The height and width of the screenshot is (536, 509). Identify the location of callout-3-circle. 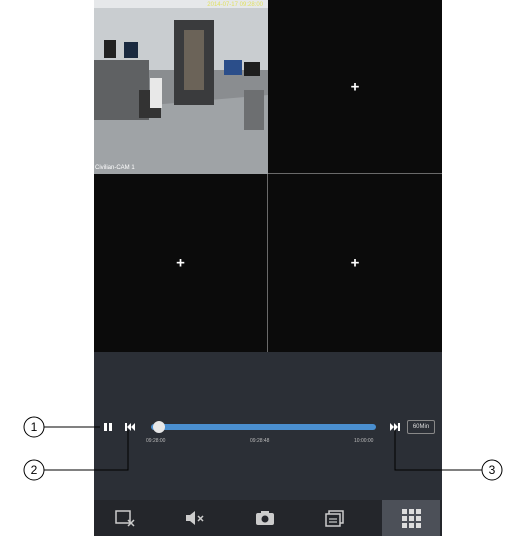
(492, 470).